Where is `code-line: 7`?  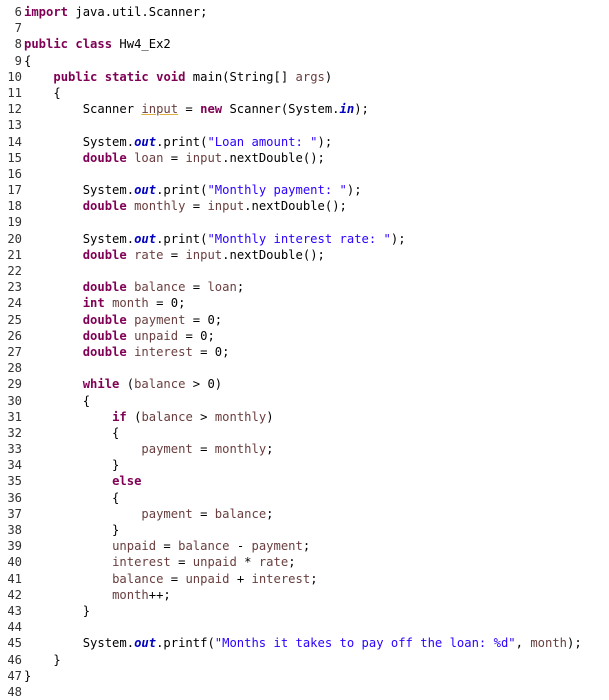
code-line: 7 is located at coordinates (304, 28).